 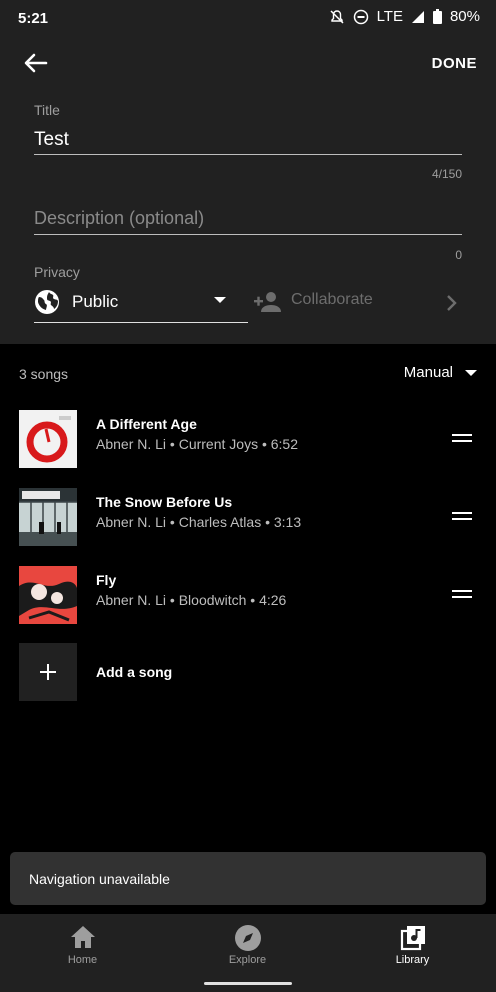 I want to click on title-underline, so click(x=248, y=154).